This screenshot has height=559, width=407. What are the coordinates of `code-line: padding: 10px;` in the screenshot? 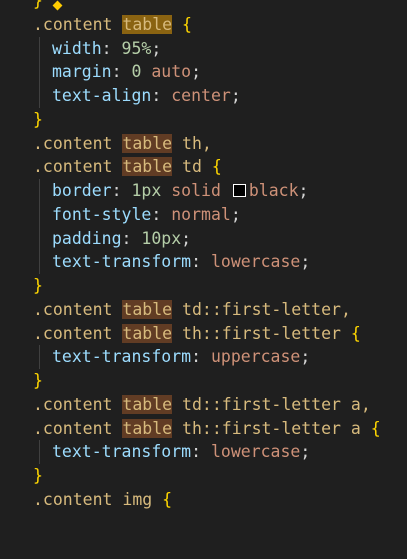 It's located at (203, 238).